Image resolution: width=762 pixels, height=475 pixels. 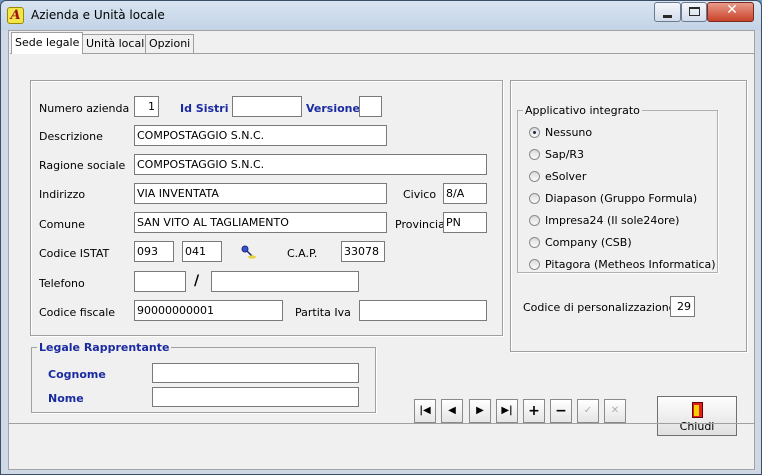 What do you see at coordinates (74, 253) in the screenshot?
I see `codice-istat-label: Codice ISTAT` at bounding box center [74, 253].